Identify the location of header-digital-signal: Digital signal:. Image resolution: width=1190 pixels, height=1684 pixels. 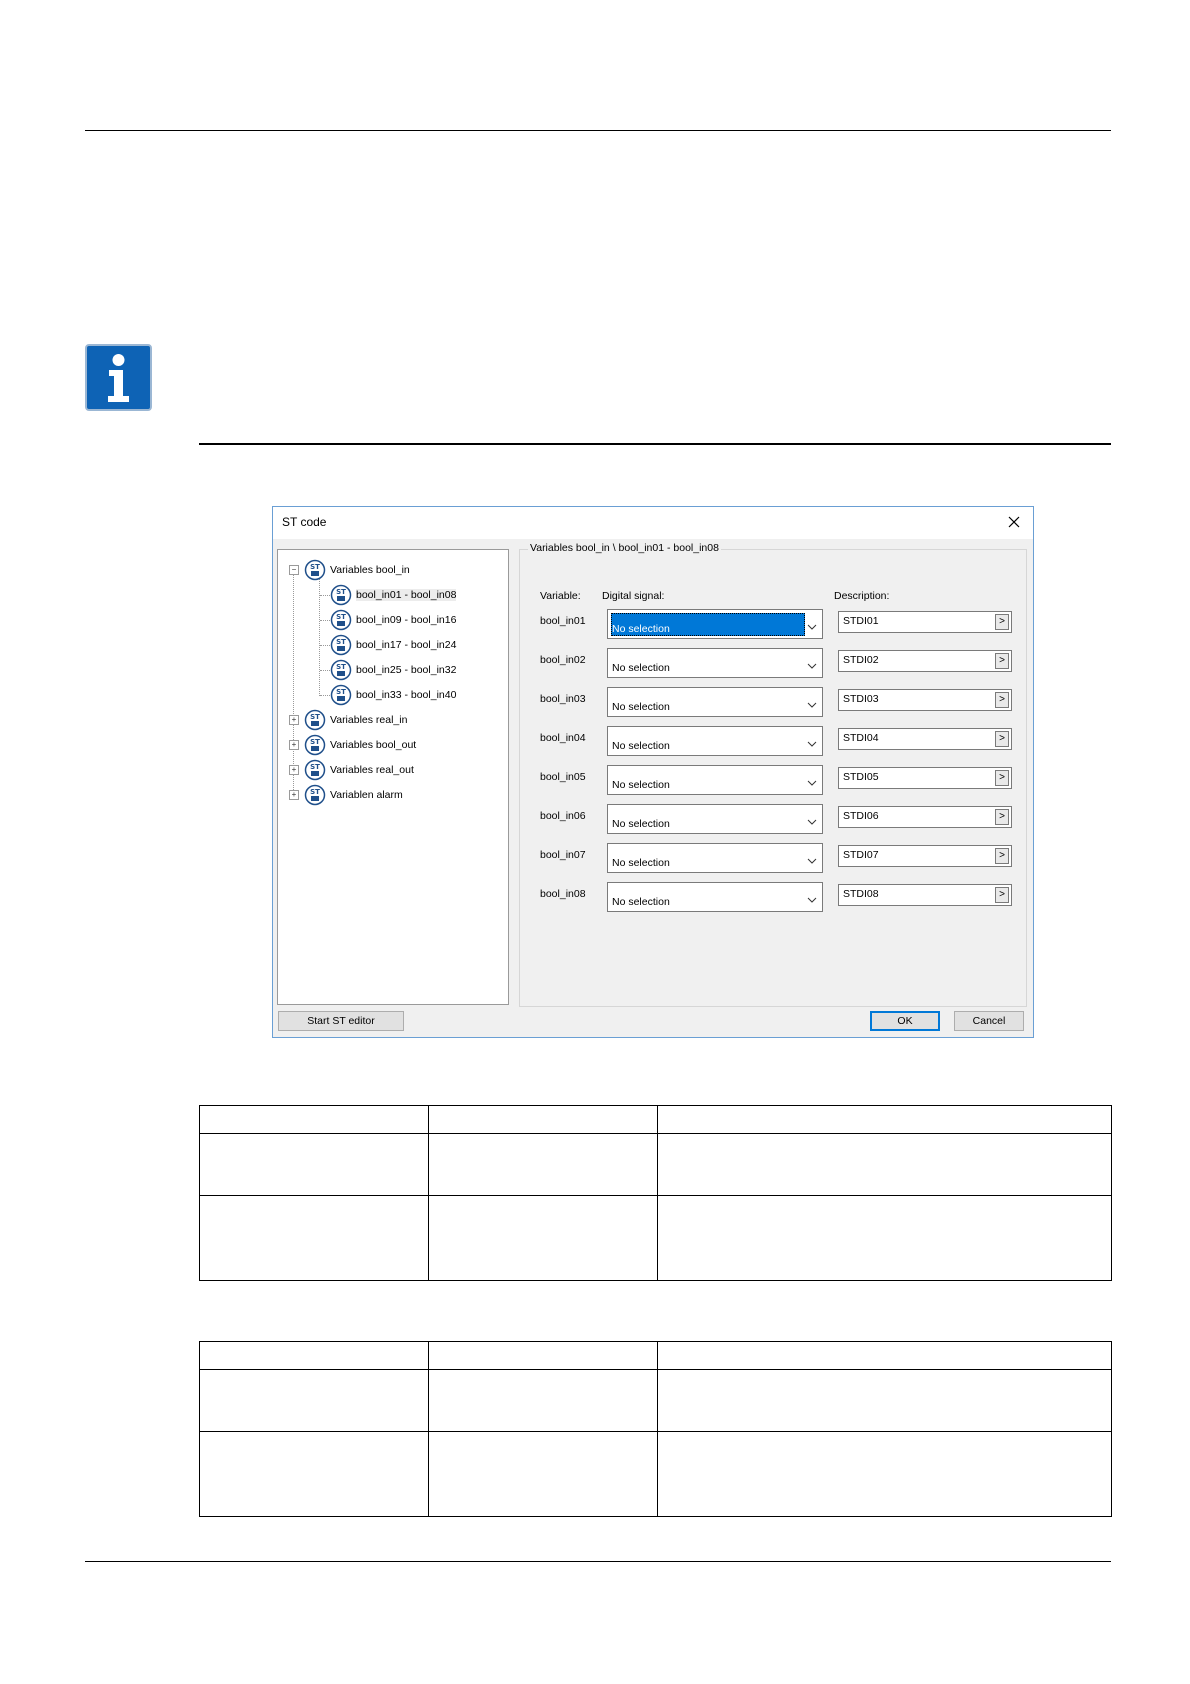
(633, 596).